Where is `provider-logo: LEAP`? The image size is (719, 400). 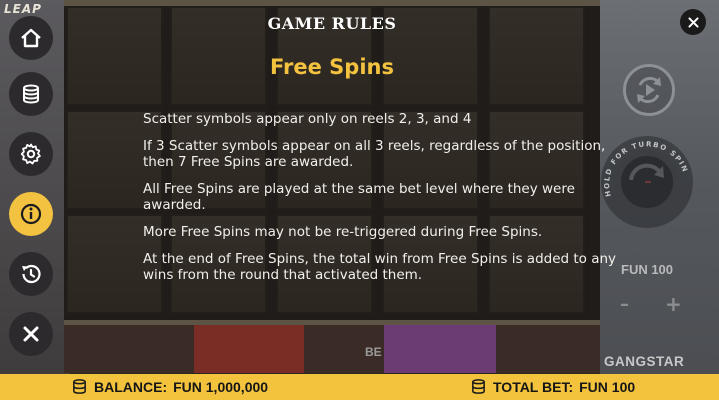 provider-logo: LEAP is located at coordinates (23, 9).